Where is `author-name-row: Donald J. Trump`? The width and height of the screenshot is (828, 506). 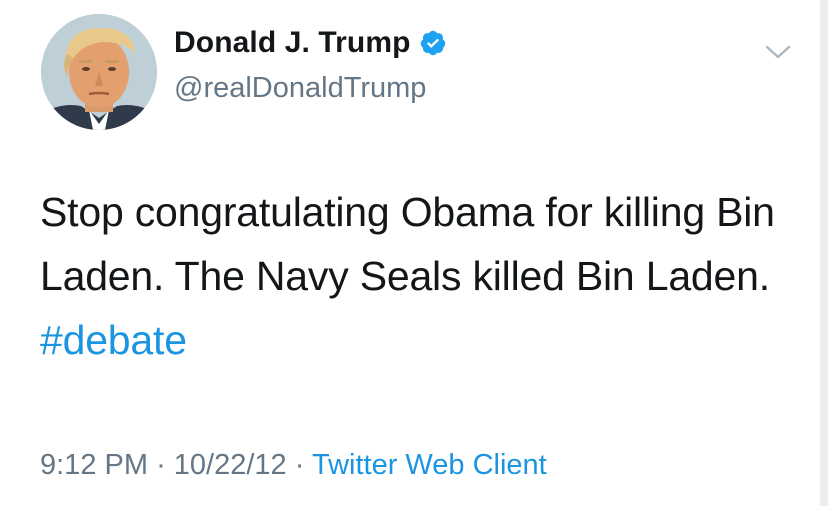 author-name-row: Donald J. Trump is located at coordinates (310, 43).